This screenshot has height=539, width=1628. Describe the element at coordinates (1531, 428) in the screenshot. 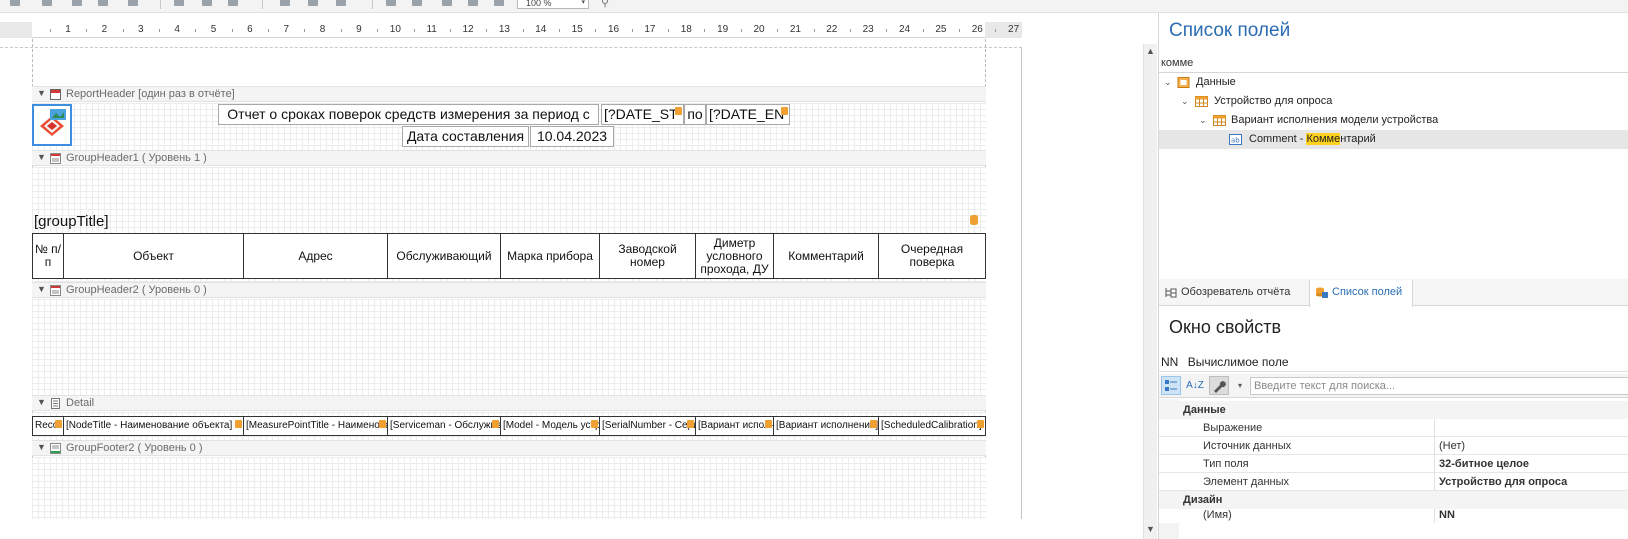

I see `property-value` at that location.